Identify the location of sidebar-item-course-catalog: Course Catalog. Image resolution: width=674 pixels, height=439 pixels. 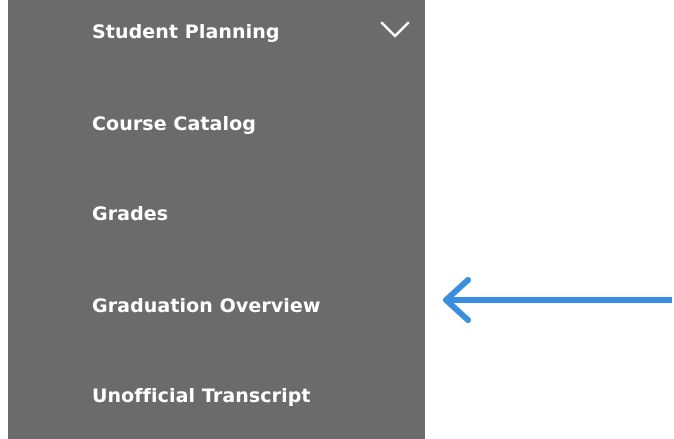
(174, 124).